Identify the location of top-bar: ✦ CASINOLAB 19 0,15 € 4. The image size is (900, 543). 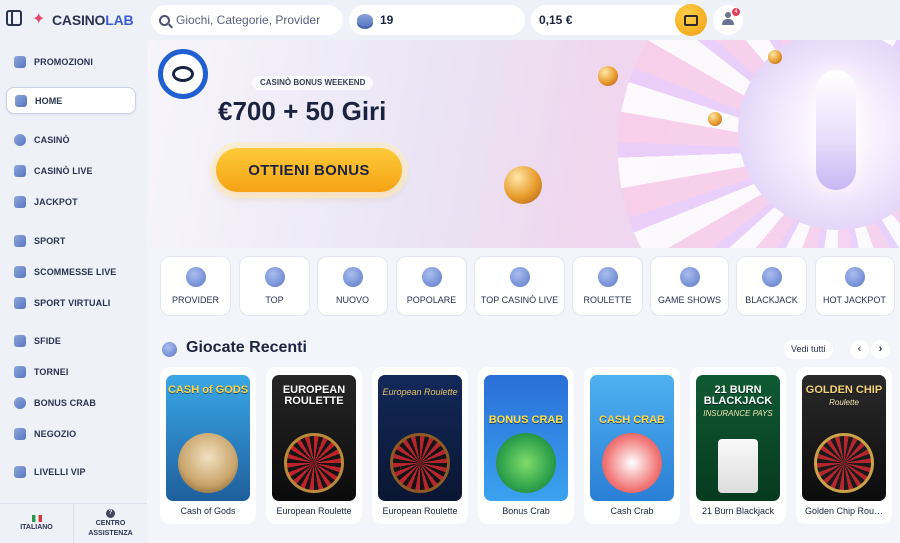
(450, 20).